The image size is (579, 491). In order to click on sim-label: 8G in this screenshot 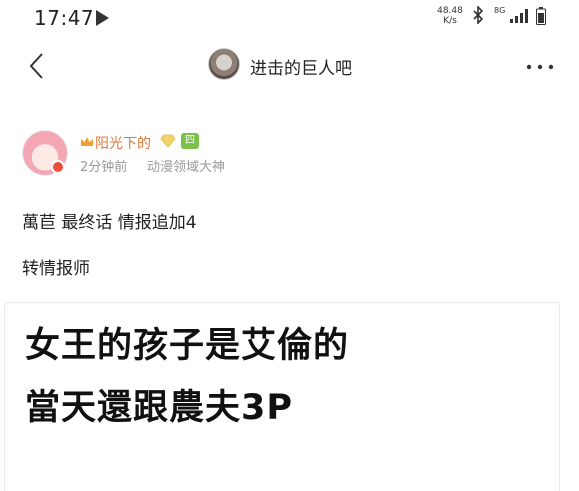, I will do `click(500, 10)`.